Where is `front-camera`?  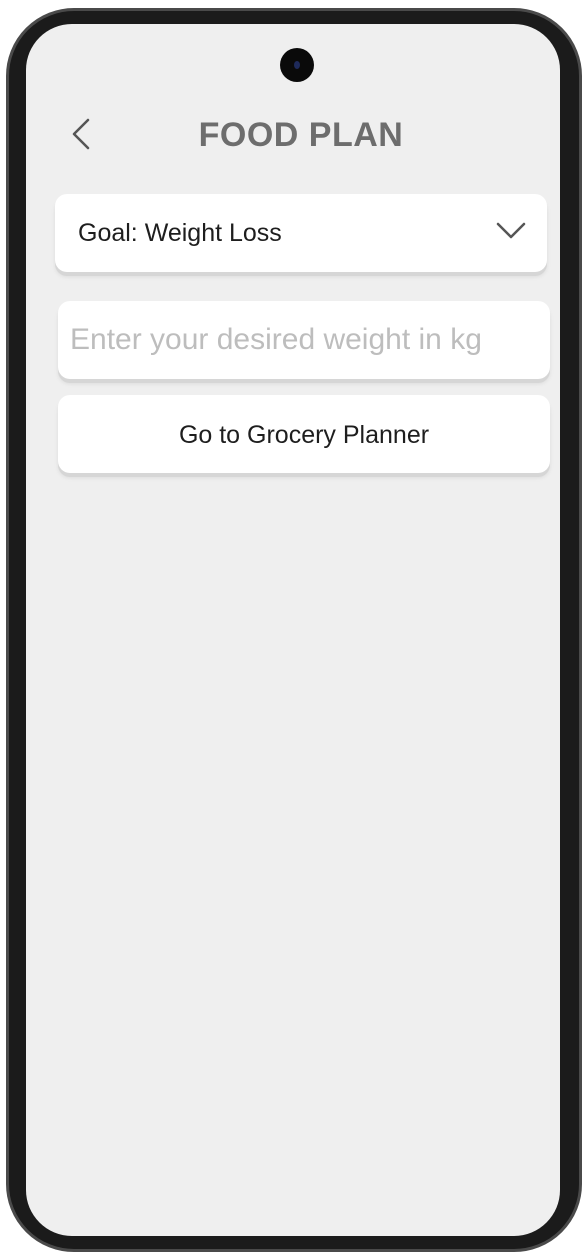
front-camera is located at coordinates (297, 65).